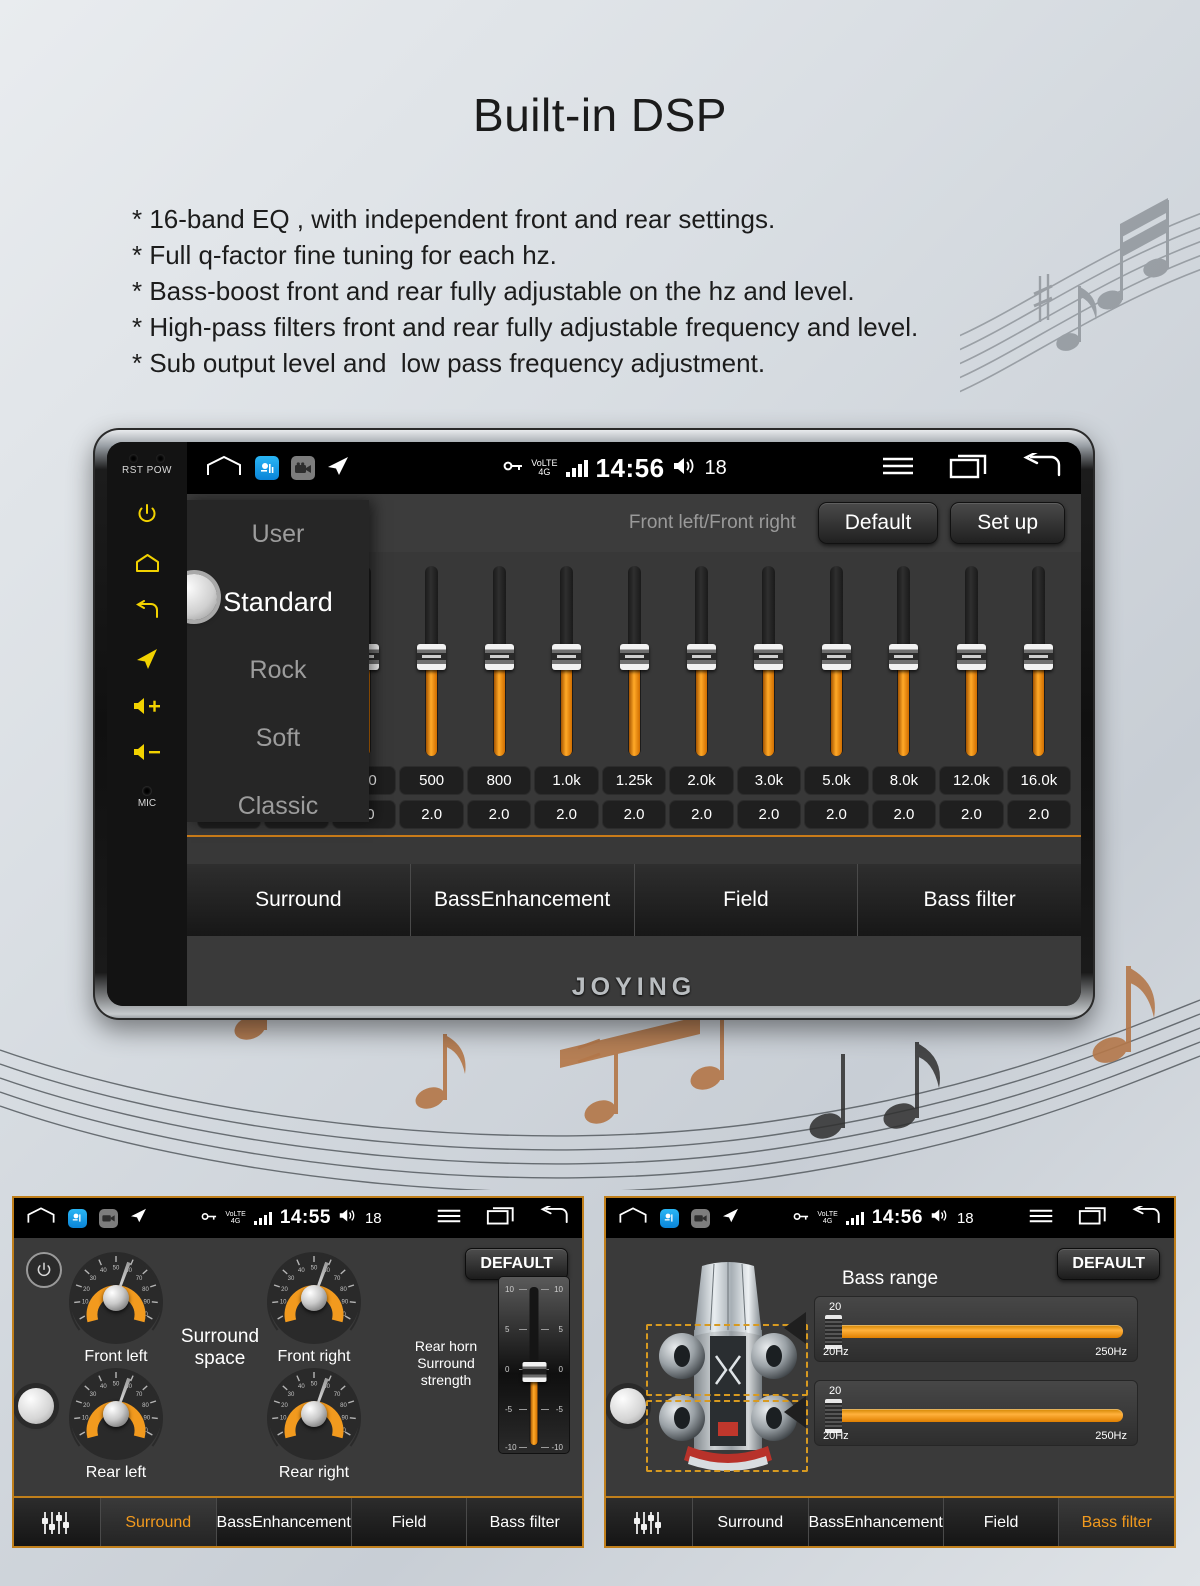 This screenshot has height=1586, width=1200. What do you see at coordinates (1007, 523) in the screenshot?
I see `setup-button: Set up` at bounding box center [1007, 523].